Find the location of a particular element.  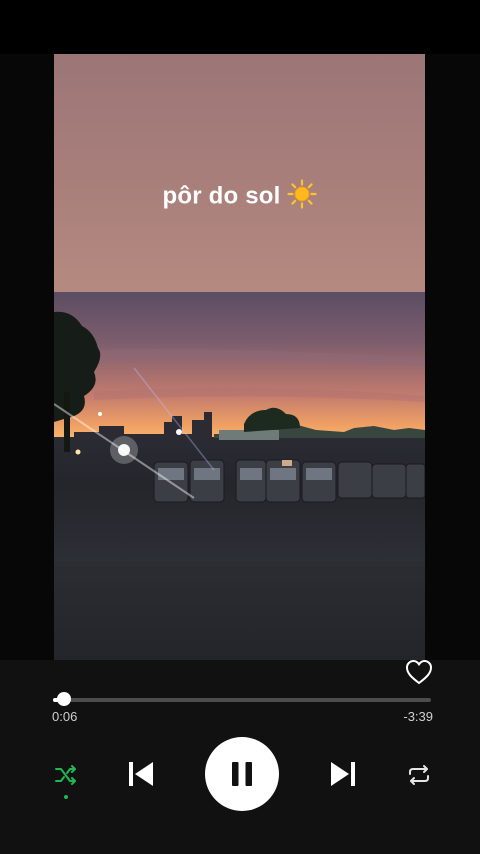

skip-previous-icon is located at coordinates (141, 774).